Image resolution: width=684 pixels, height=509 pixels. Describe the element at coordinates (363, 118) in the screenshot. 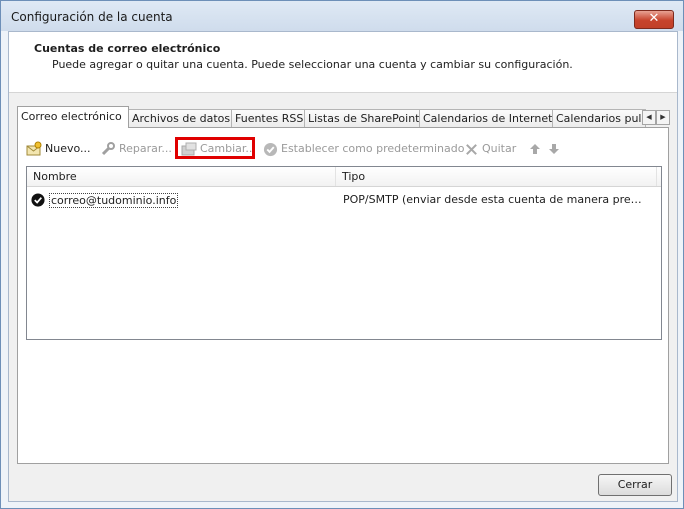

I see `tab-sharepoint-lists: Listas de SharePoint` at that location.